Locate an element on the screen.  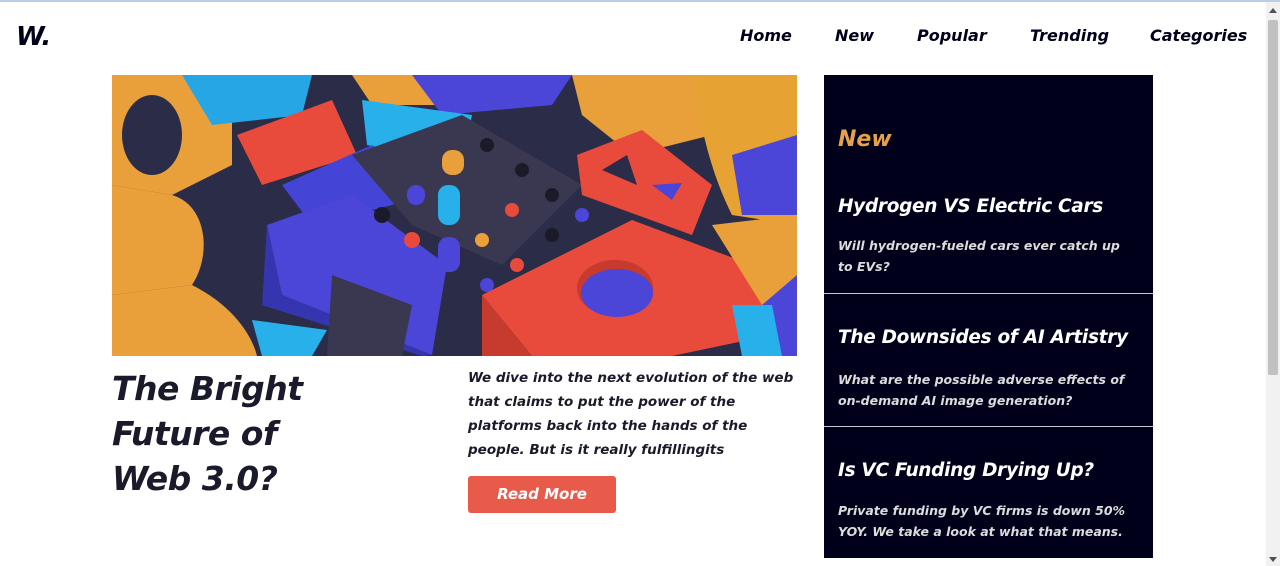
scroll-up-arrow-icon is located at coordinates (1273, 10).